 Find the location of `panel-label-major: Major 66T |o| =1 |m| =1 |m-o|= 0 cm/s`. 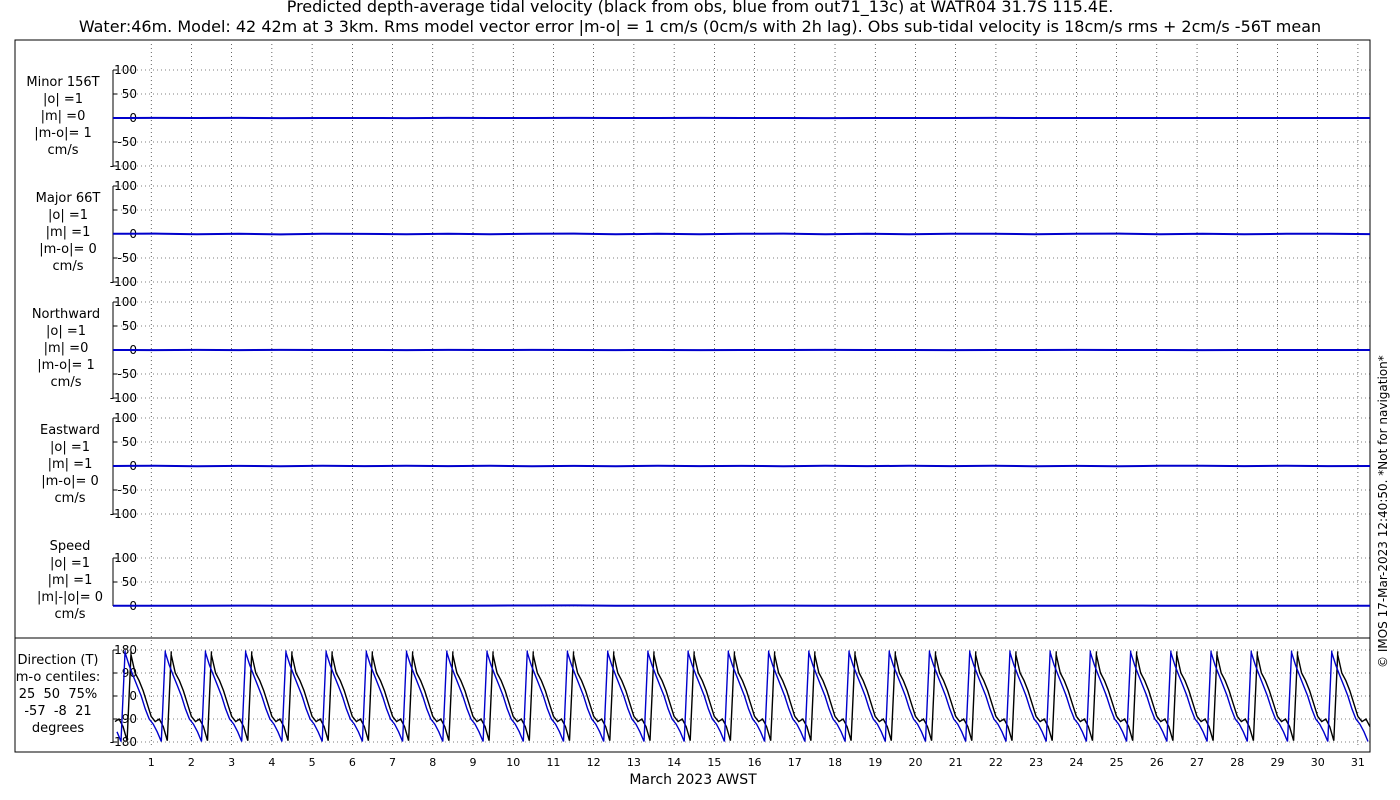

panel-label-major: Major 66T |o| =1 |m| =1 |m-o|= 0 cm/s is located at coordinates (68, 232).